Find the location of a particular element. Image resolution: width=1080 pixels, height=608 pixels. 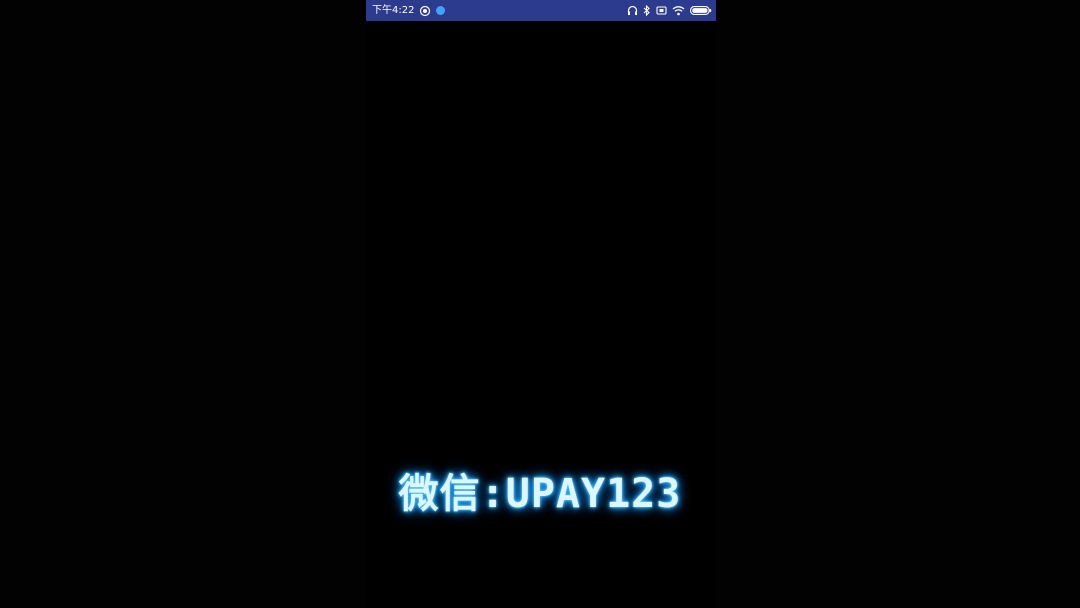

screen-record-icon is located at coordinates (425, 11).